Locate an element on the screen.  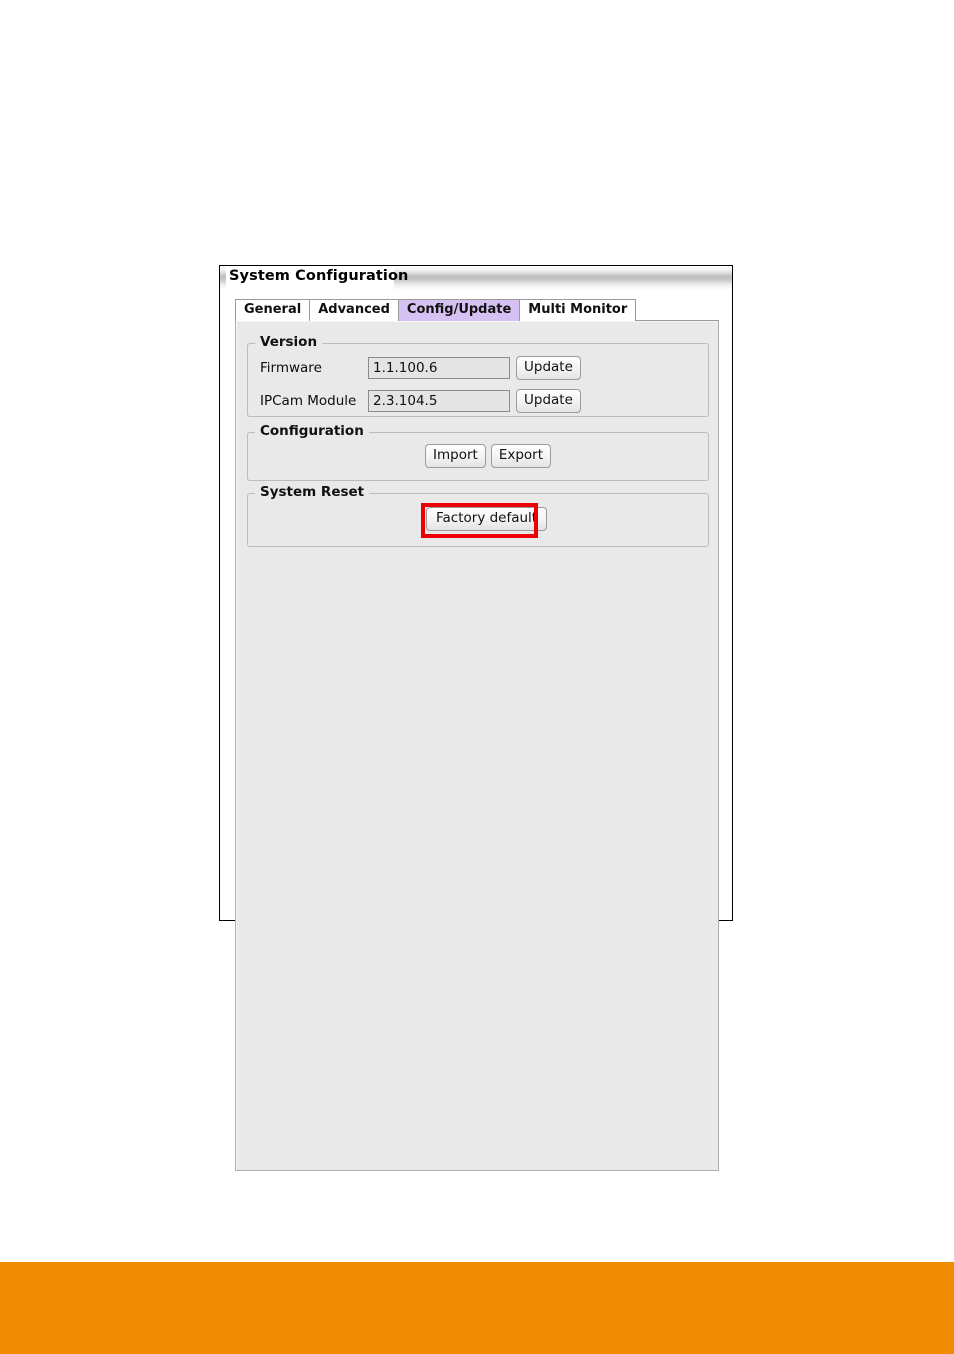
system-reset-group: System Reset Factory default is located at coordinates (478, 515).